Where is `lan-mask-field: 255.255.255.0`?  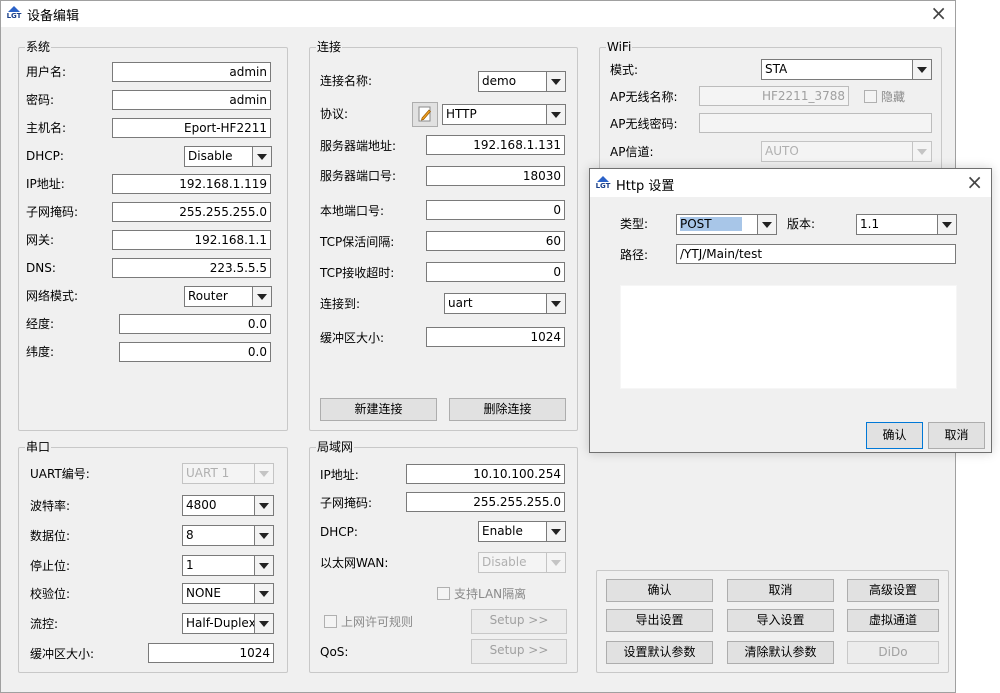
lan-mask-field: 255.255.255.0 is located at coordinates (485, 502).